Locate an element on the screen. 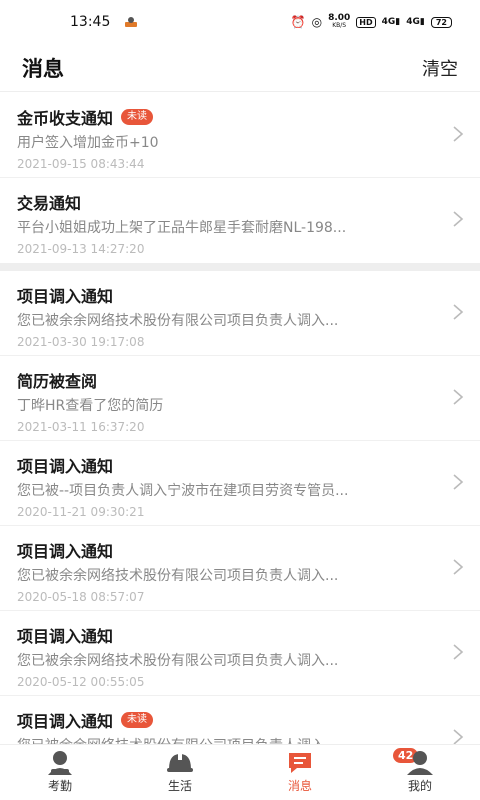  status-bar: 13:45 ⏰ ◎ 8.00 KB/S HD 4G▮ 4G▮ 72 is located at coordinates (240, 22).